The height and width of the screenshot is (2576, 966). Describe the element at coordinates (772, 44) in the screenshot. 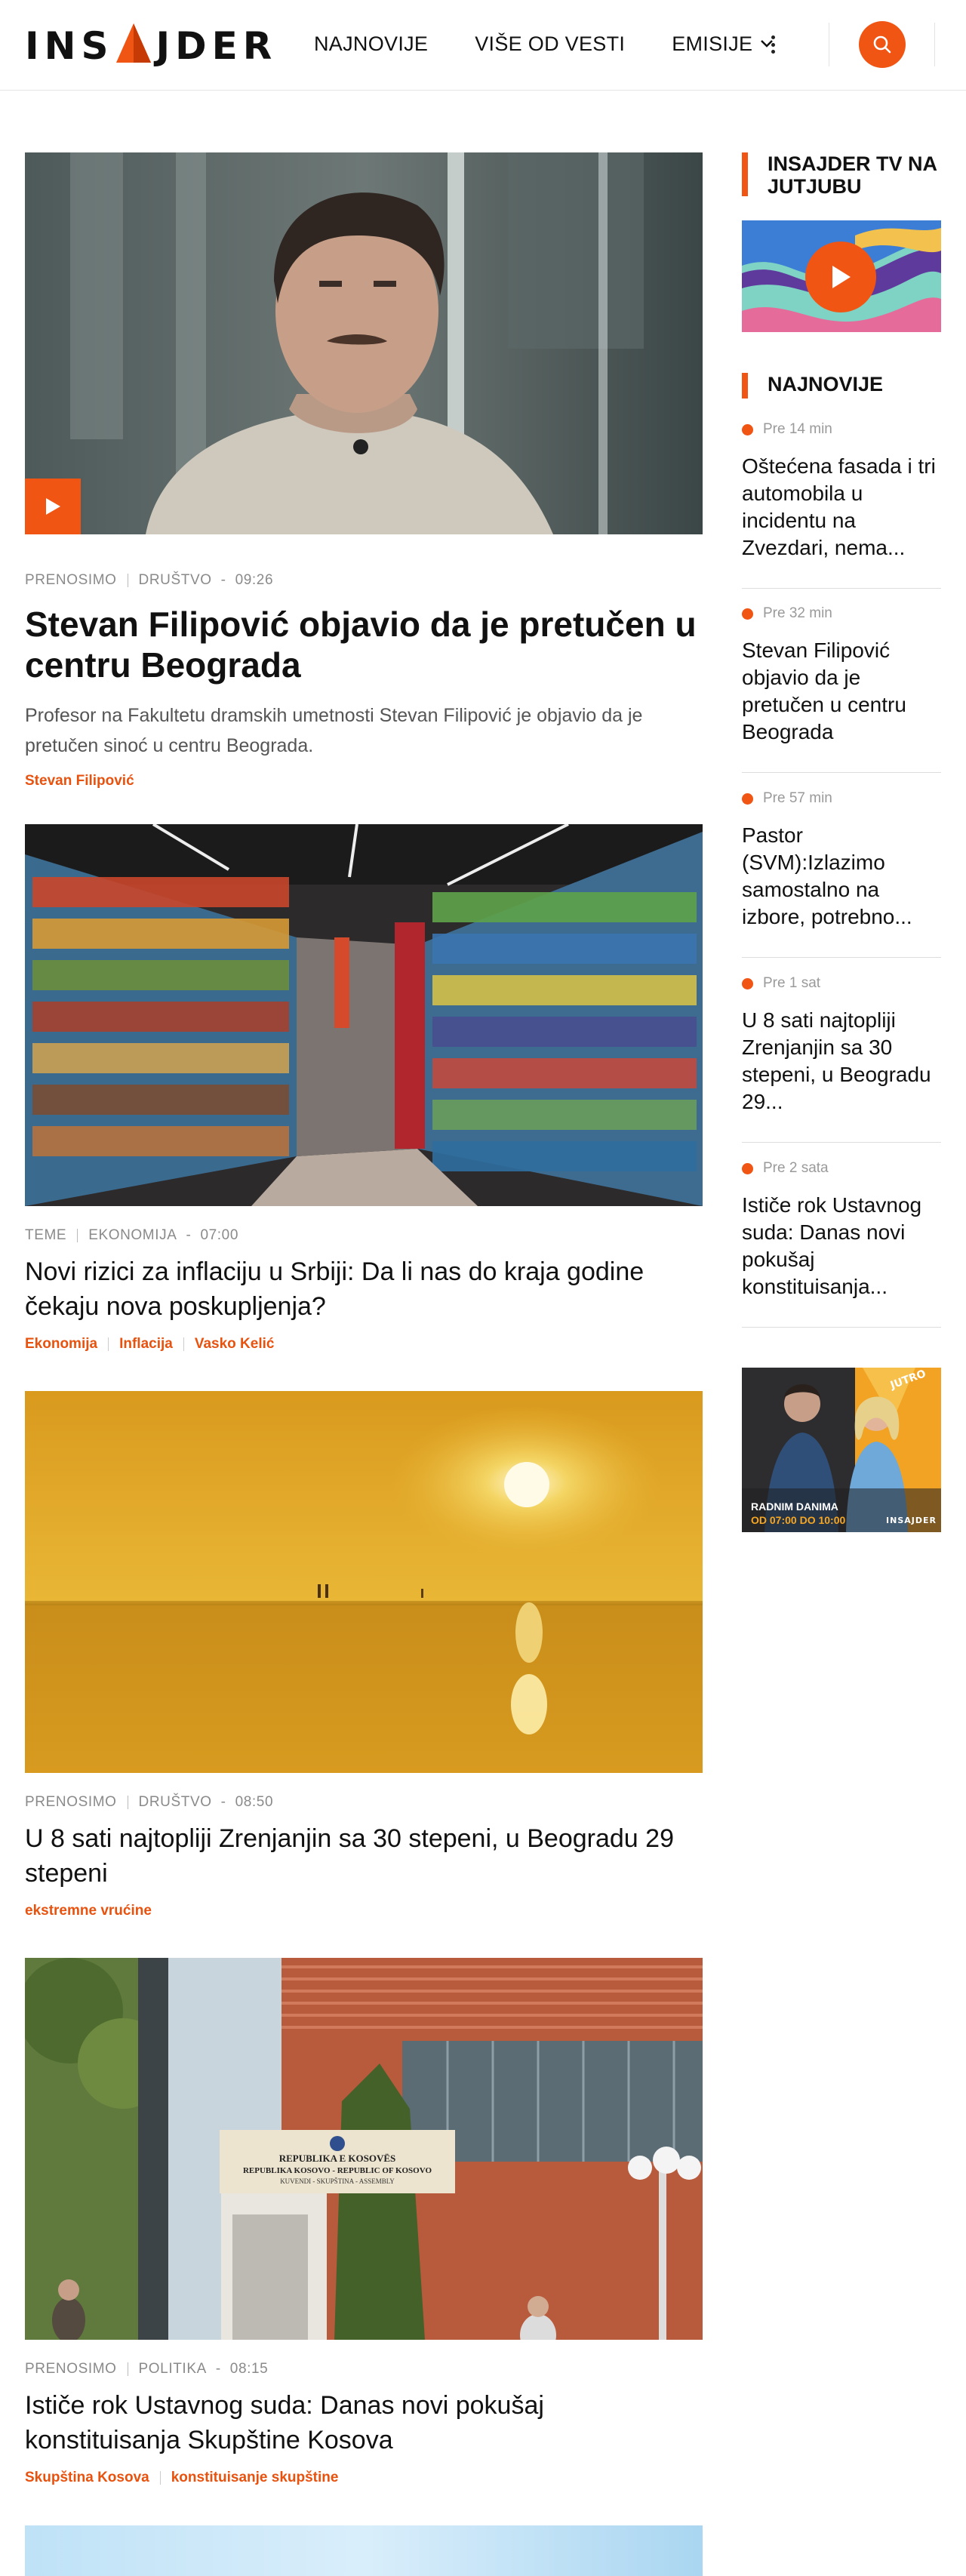

I see `more-vertical-icon` at that location.